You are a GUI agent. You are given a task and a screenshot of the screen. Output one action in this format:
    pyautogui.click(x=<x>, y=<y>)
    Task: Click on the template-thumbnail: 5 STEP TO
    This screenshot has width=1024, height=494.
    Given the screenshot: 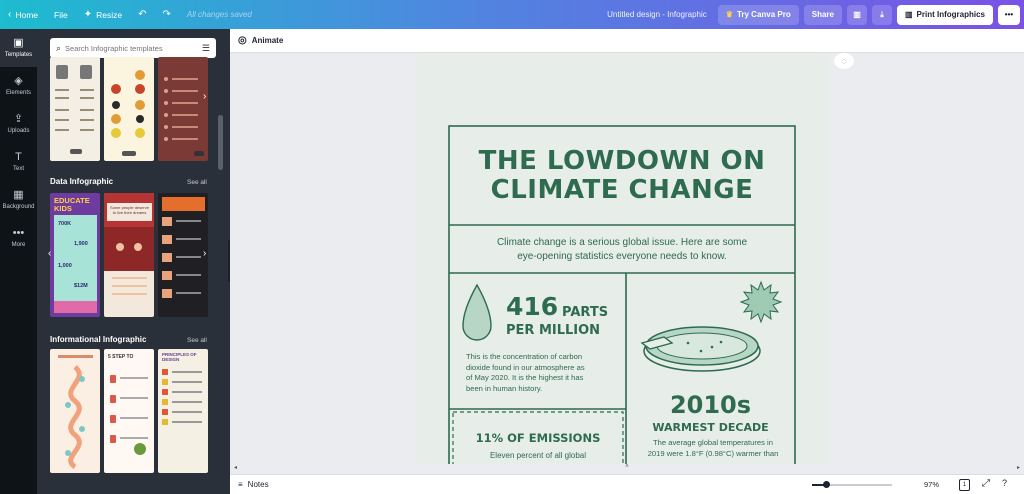 What is the action you would take?
    pyautogui.click(x=129, y=411)
    